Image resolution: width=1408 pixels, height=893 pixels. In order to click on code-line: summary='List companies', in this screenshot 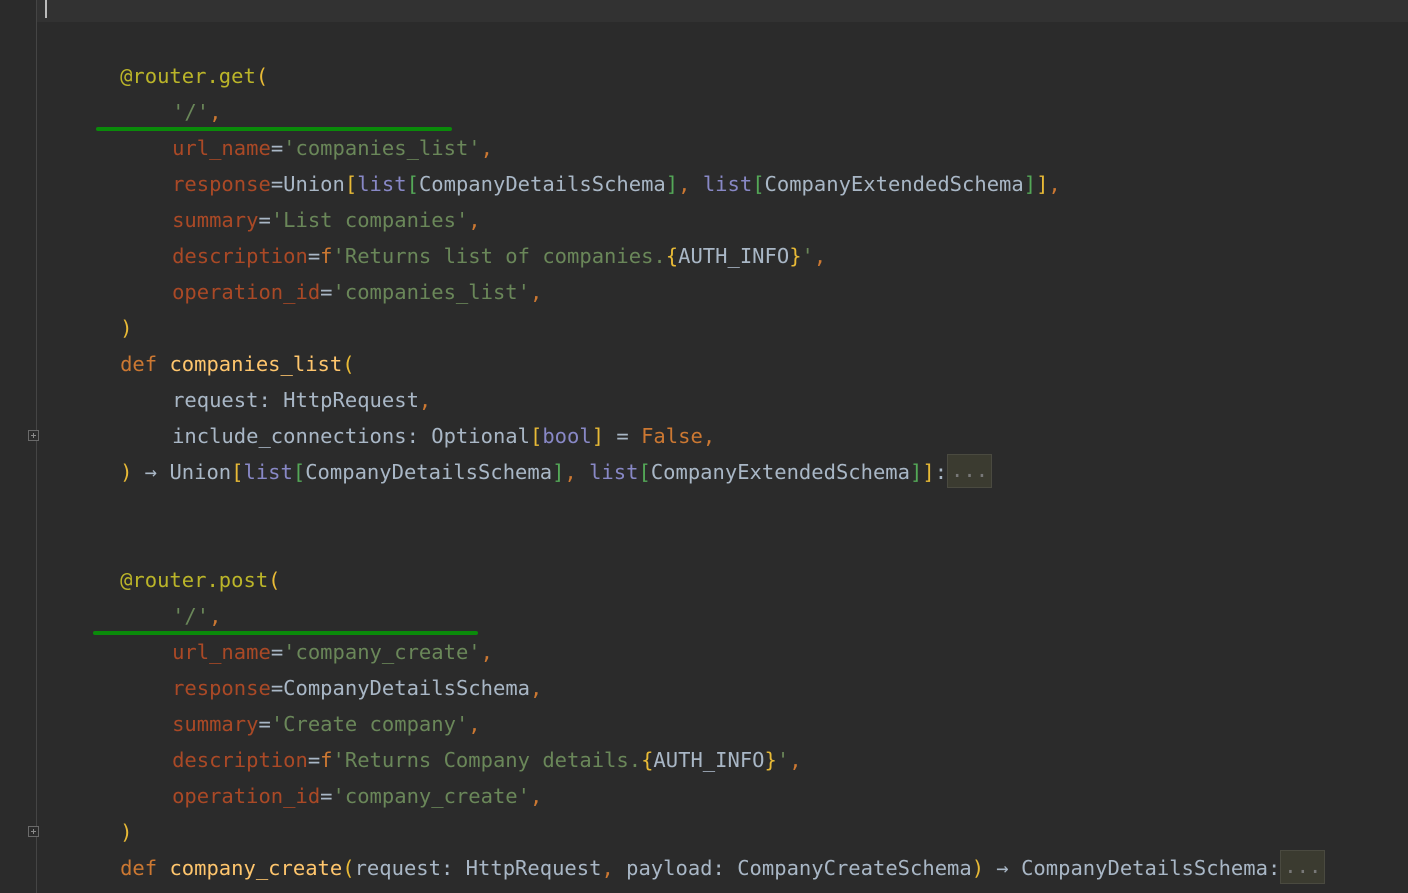, I will do `click(263, 199)`.